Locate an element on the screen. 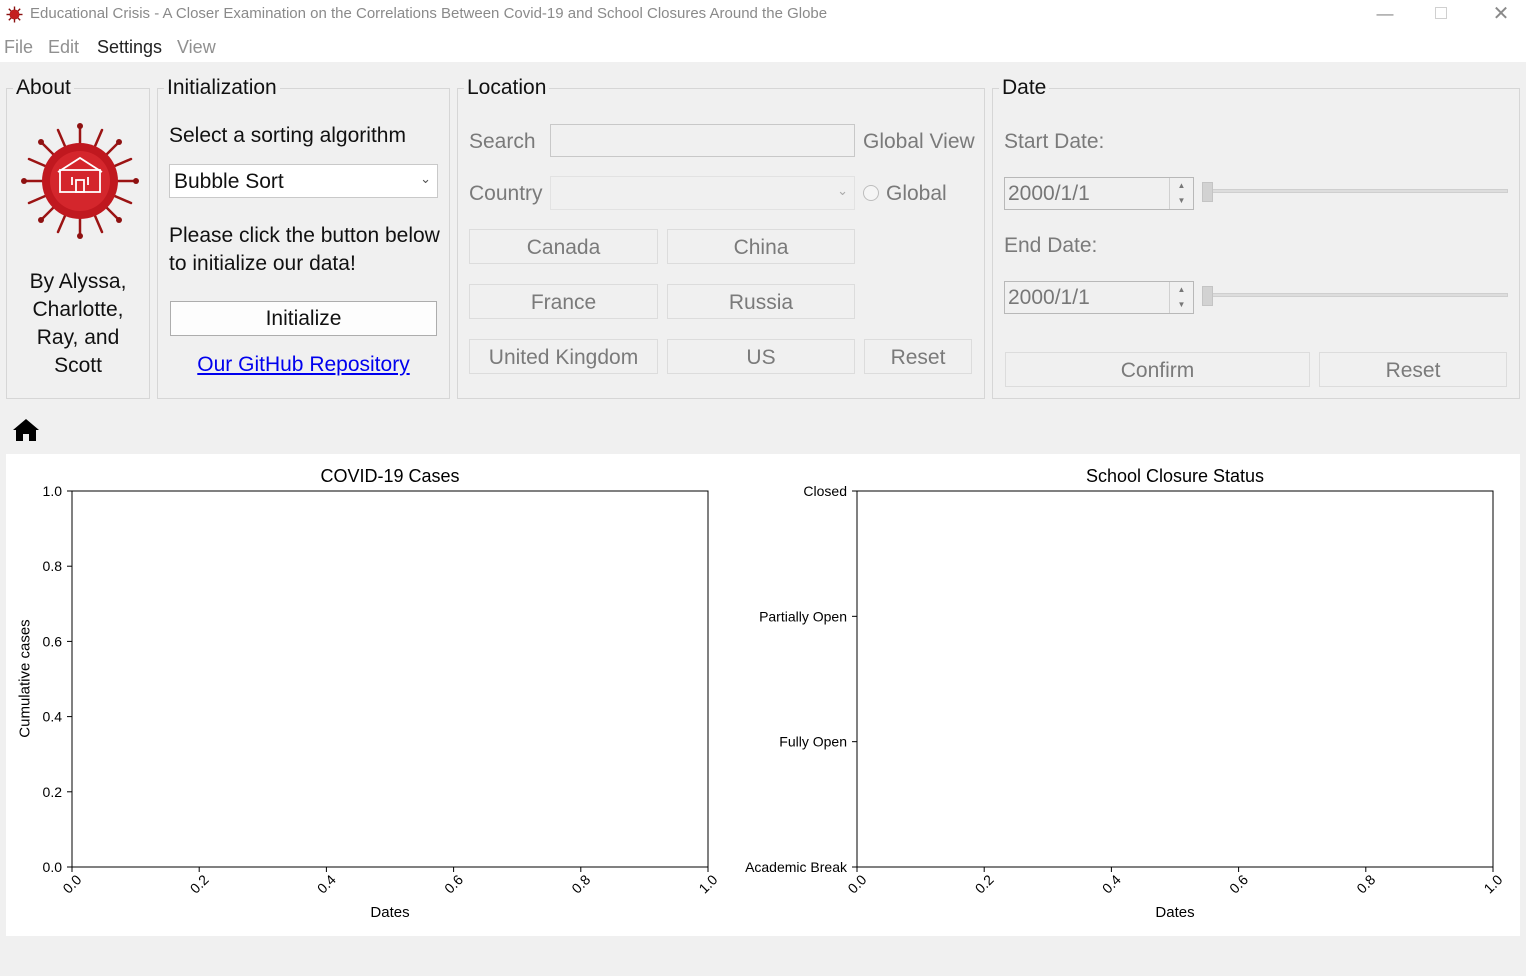 This screenshot has width=1526, height=976. chart2-ytick-label: Fully Open is located at coordinates (813, 742).